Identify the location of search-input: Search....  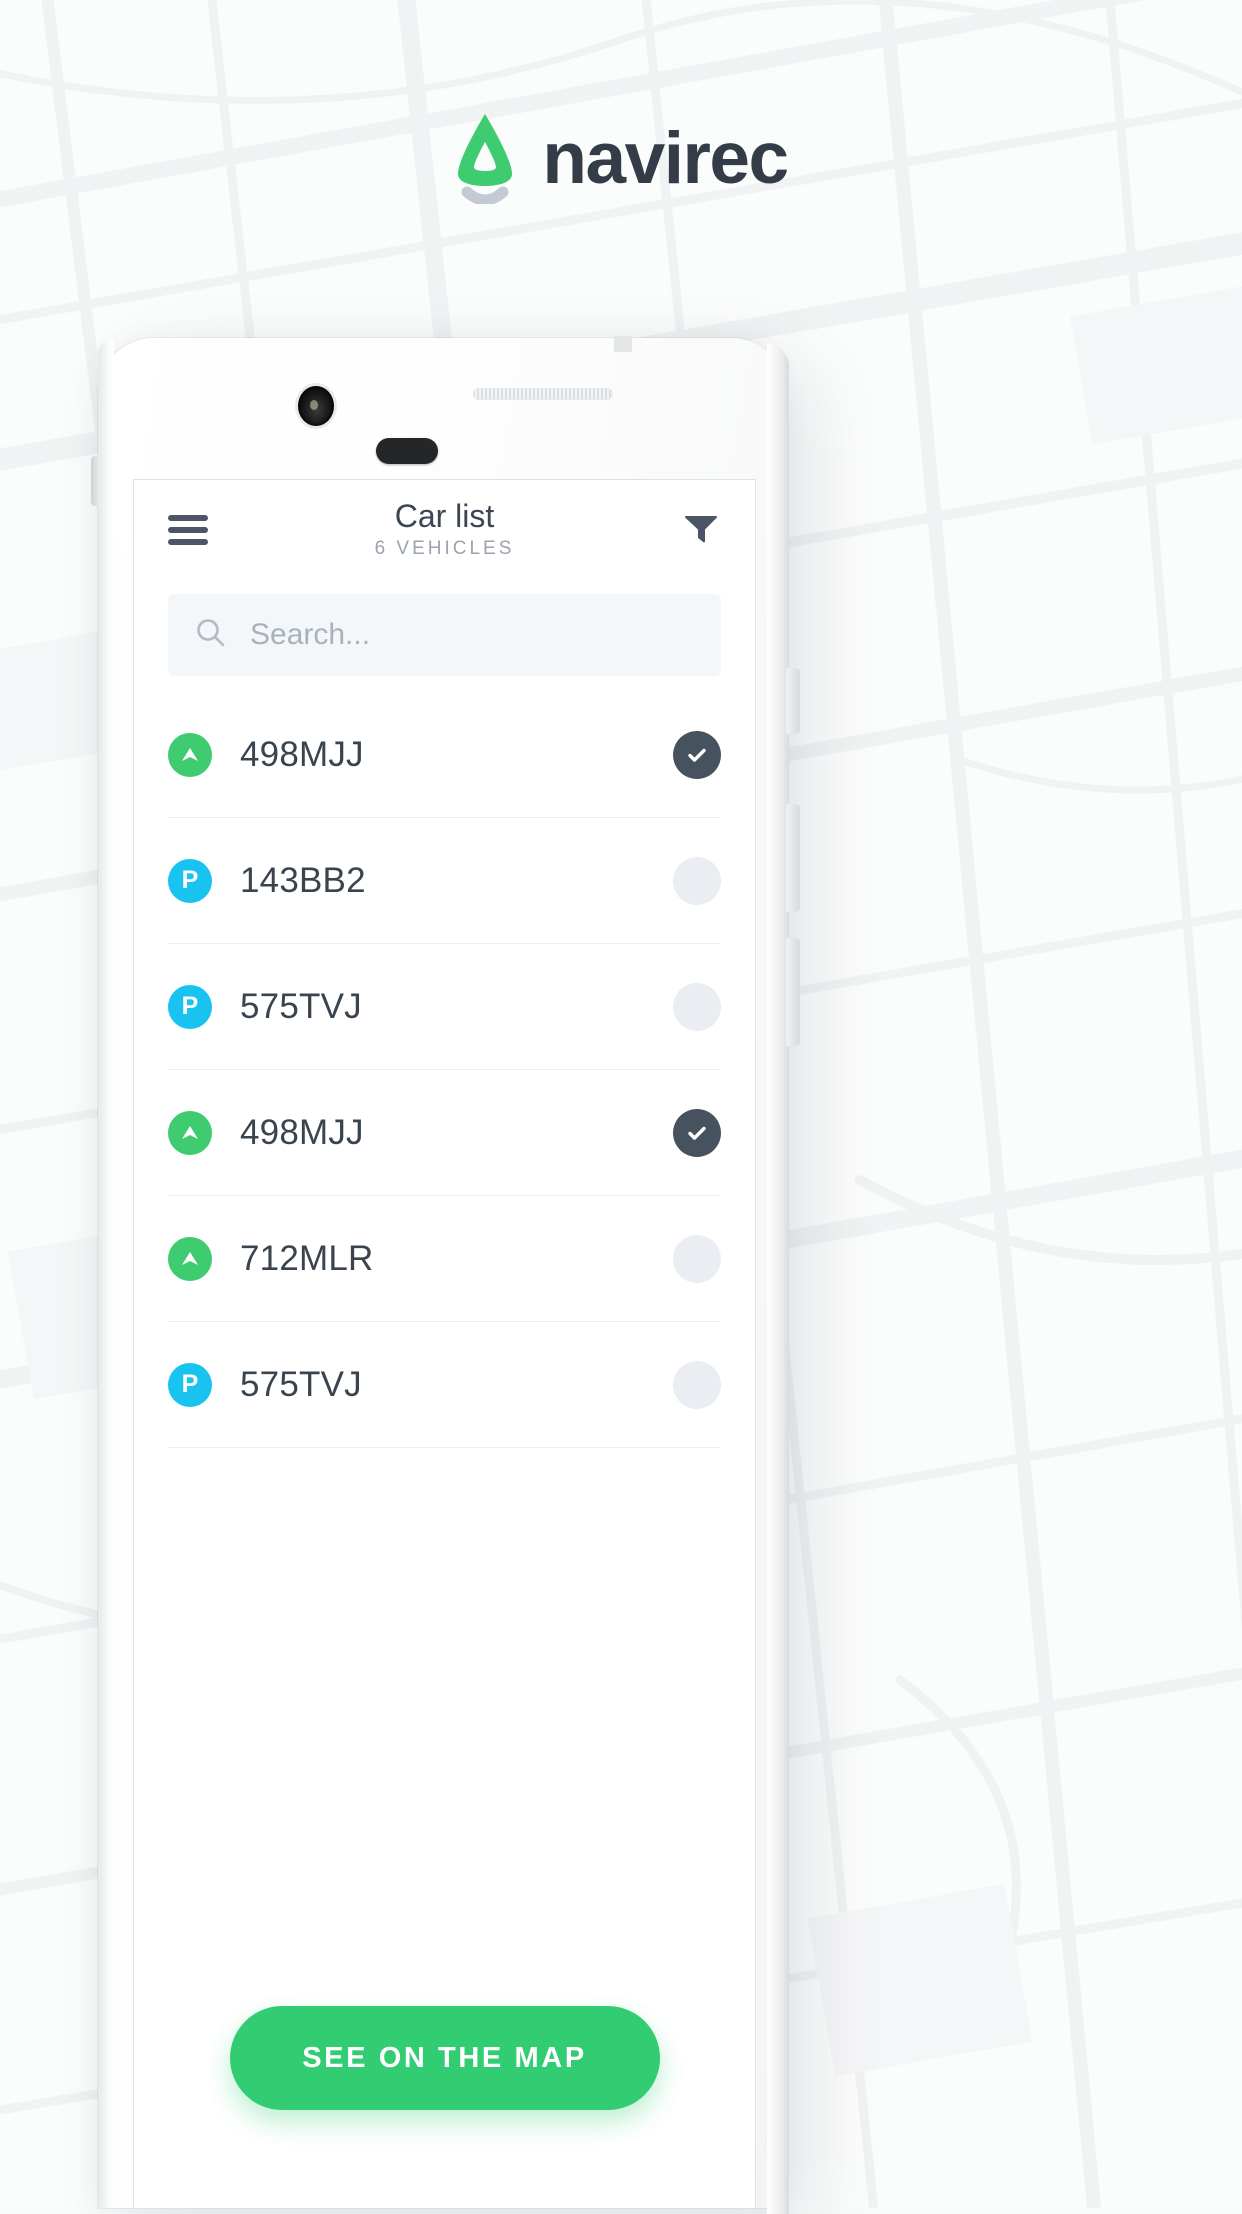
(310, 635).